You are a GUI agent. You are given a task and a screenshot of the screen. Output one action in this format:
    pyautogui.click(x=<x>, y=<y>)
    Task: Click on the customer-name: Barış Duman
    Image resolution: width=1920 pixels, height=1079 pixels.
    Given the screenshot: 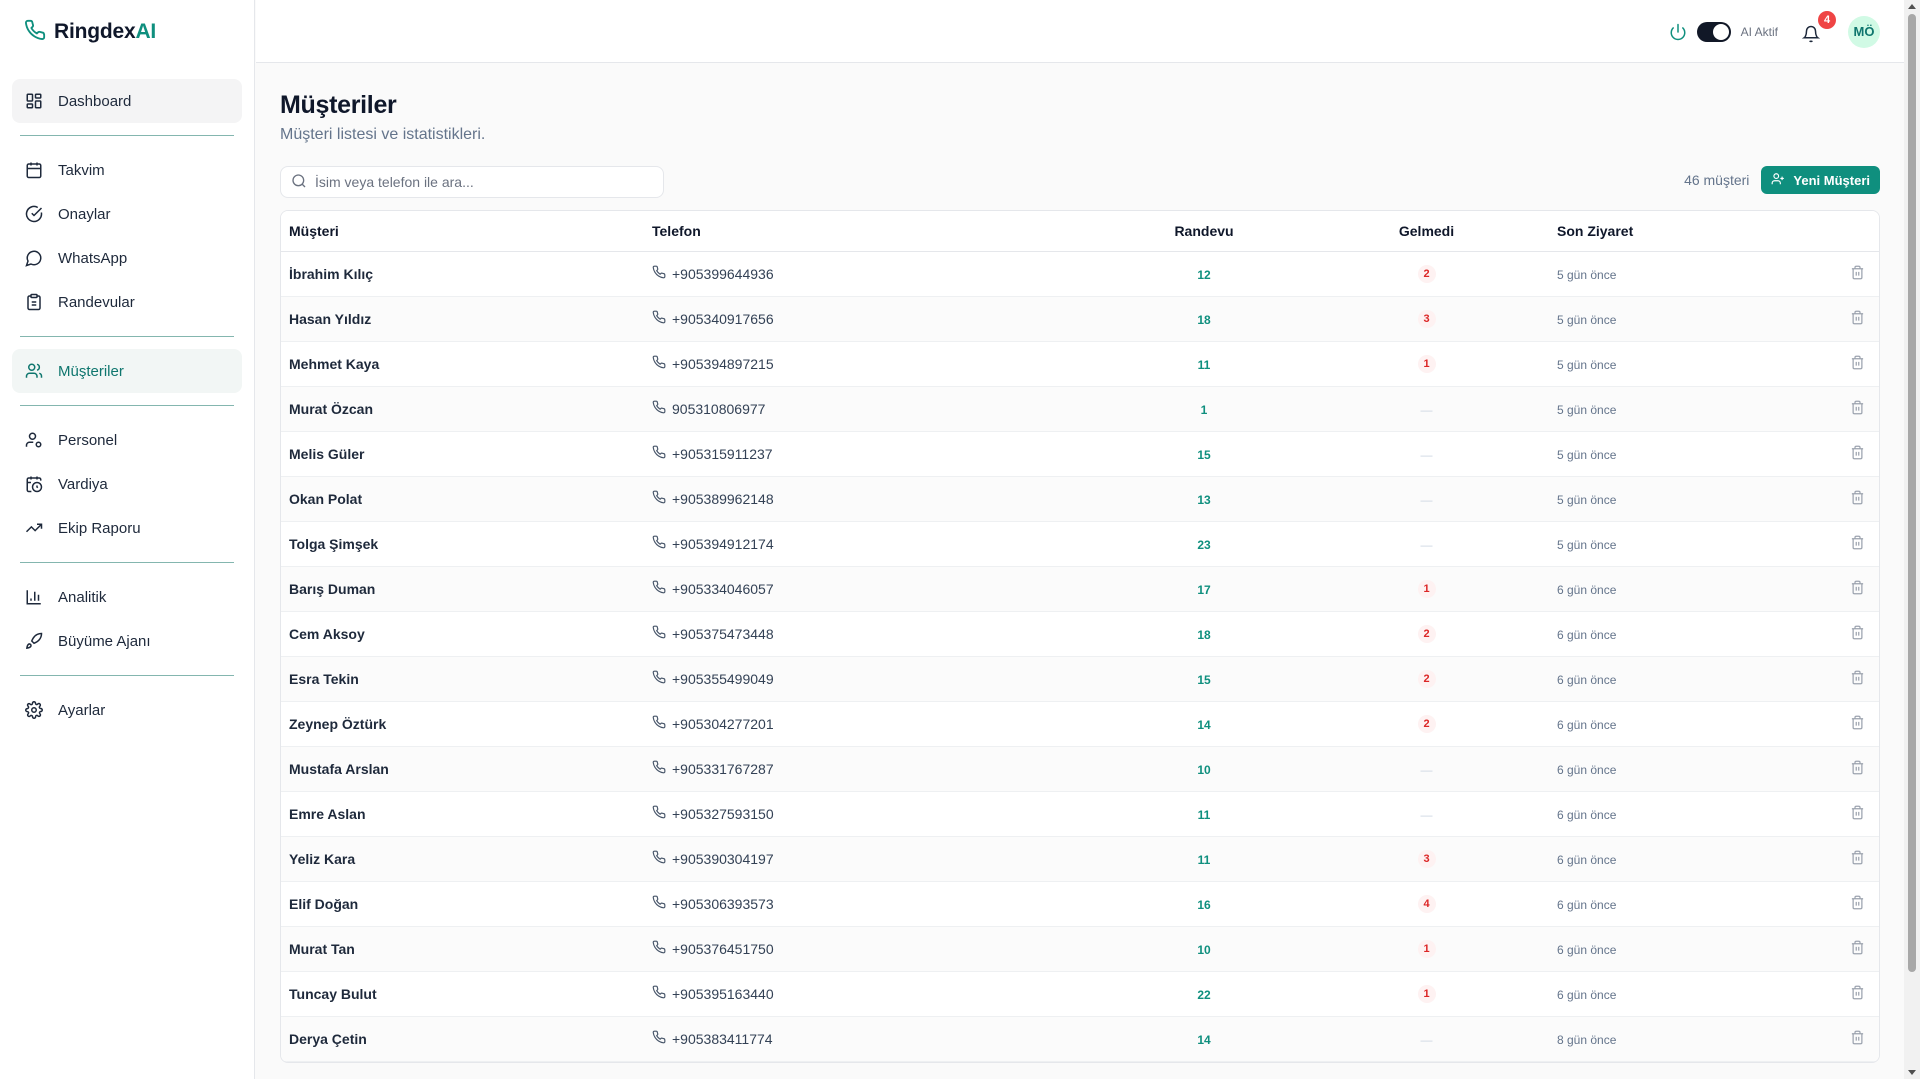 What is the action you would take?
    pyautogui.click(x=332, y=589)
    